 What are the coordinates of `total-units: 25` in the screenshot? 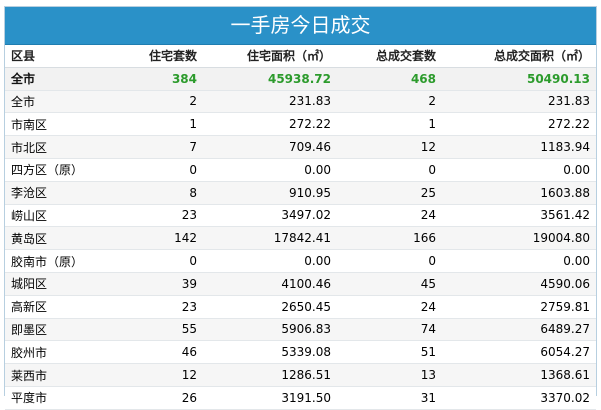 It's located at (389, 193).